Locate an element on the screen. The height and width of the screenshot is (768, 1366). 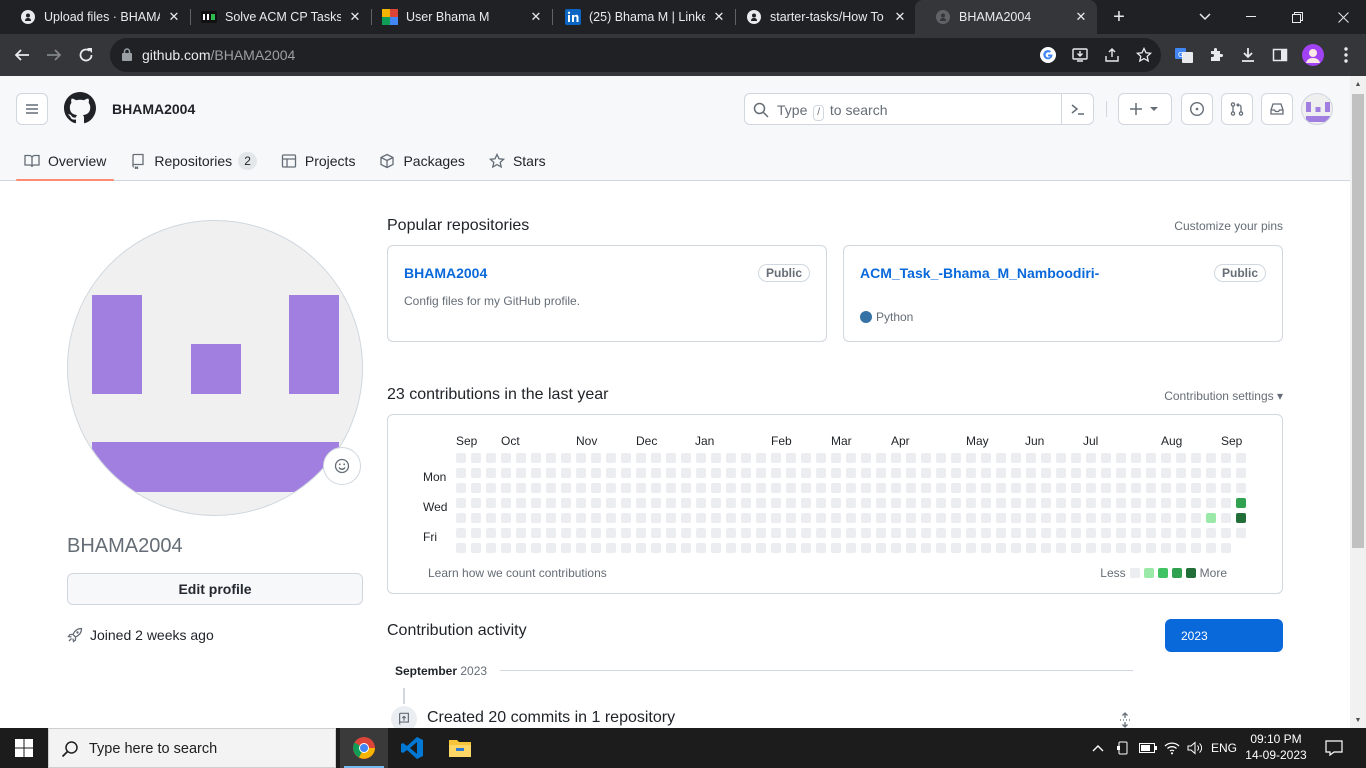
create-new-button is located at coordinates (1145, 109).